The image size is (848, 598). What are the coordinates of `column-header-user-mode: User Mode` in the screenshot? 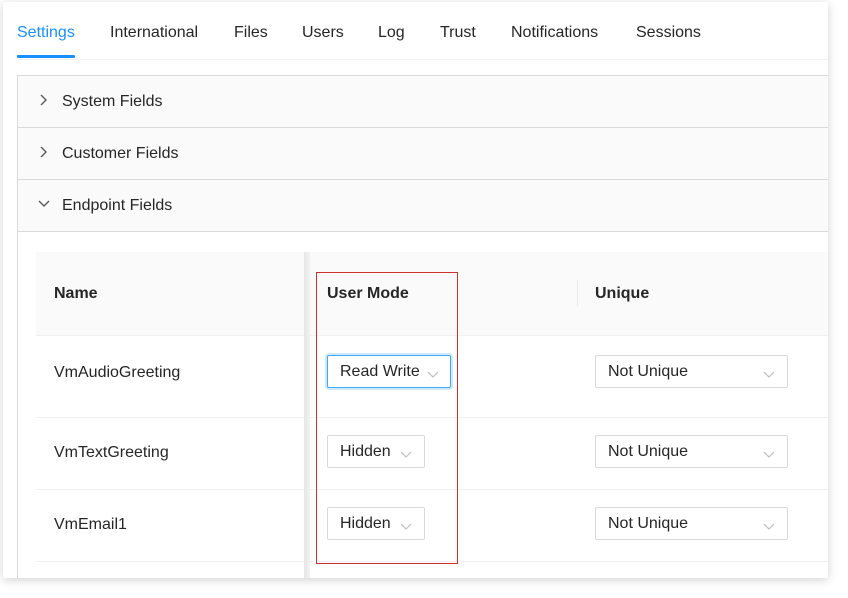 It's located at (368, 293).